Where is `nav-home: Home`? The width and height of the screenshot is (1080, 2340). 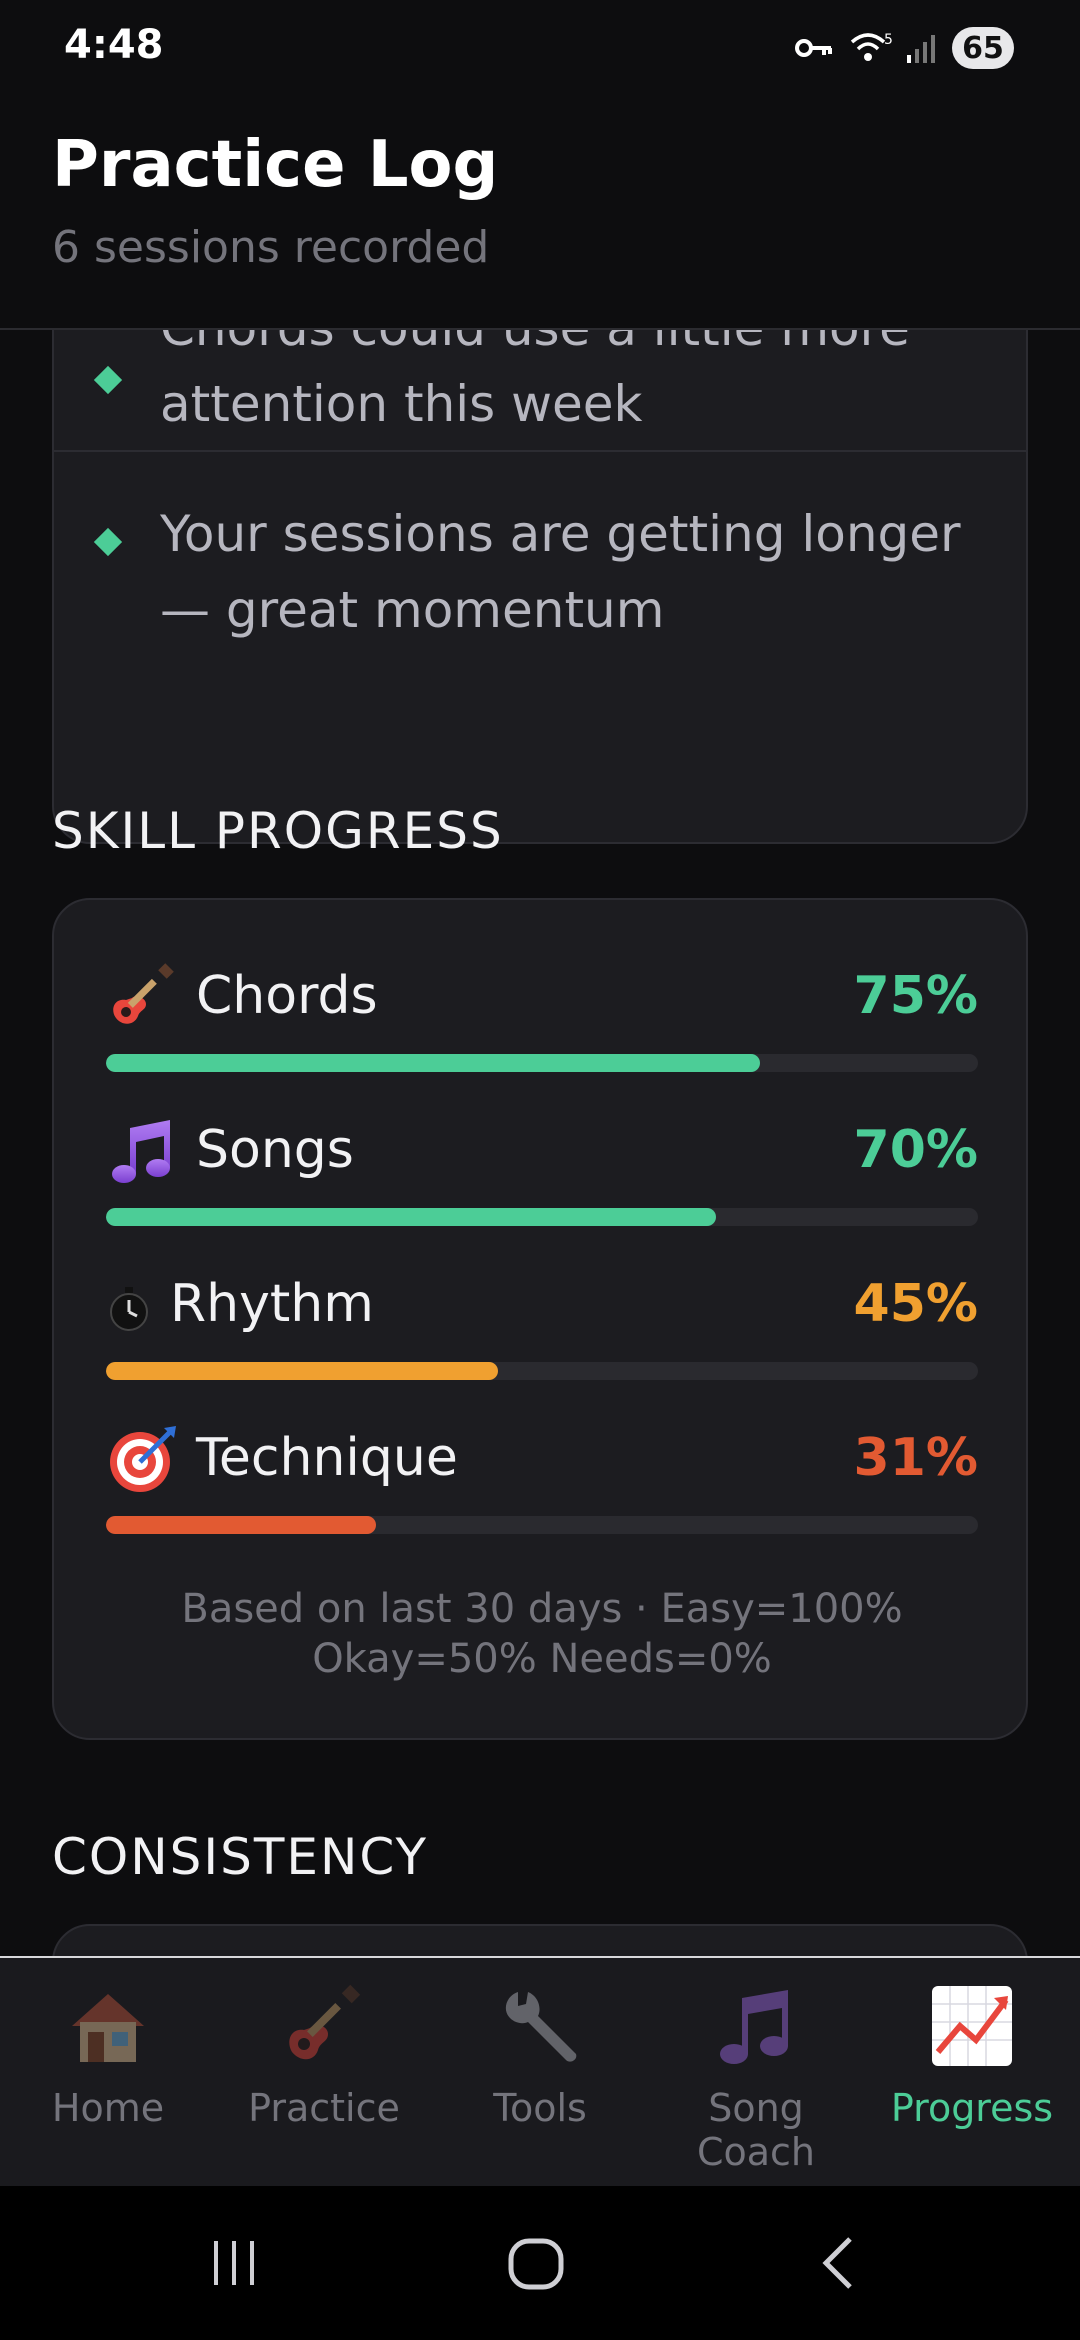
nav-home: Home is located at coordinates (108, 2073).